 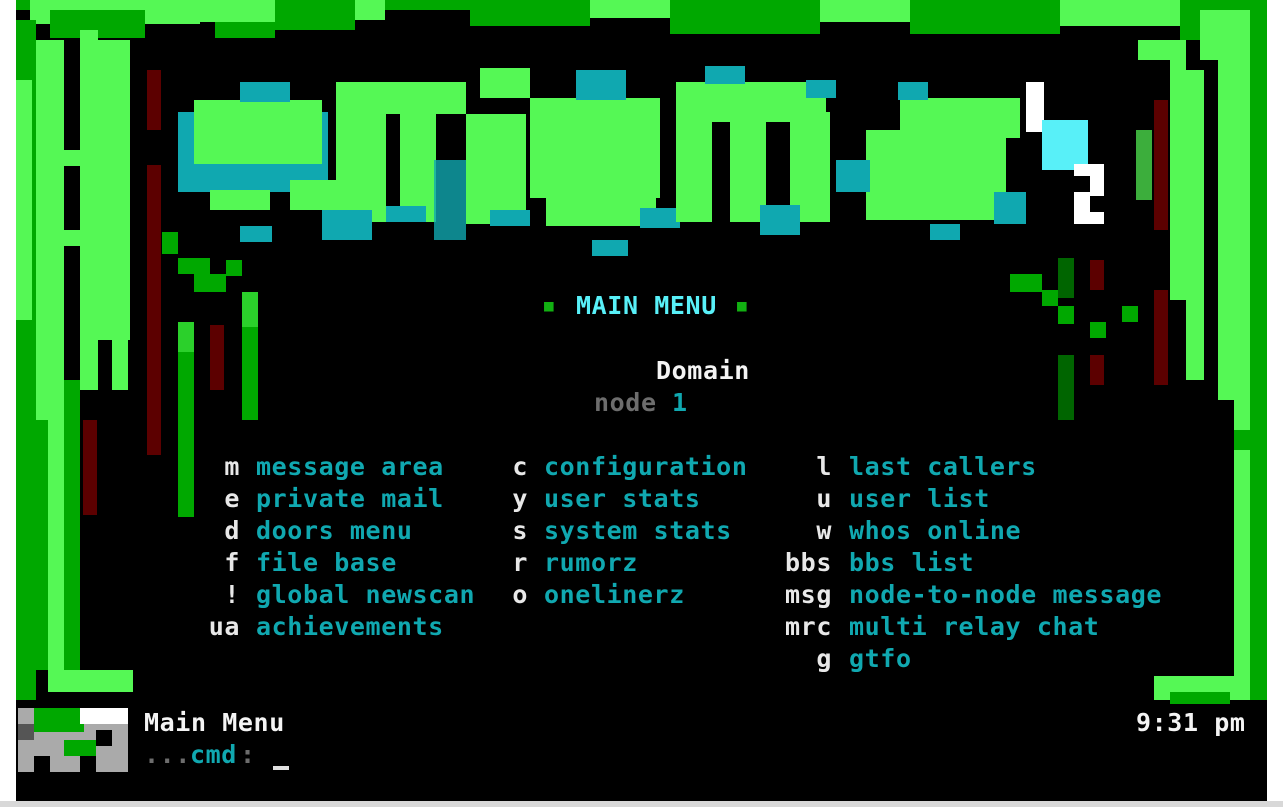 I want to click on window-border-left, so click(x=8, y=402).